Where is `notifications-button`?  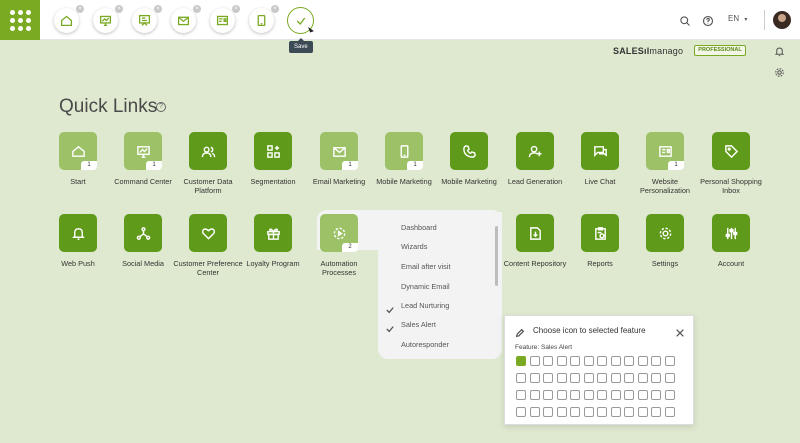
notifications-button is located at coordinates (780, 50).